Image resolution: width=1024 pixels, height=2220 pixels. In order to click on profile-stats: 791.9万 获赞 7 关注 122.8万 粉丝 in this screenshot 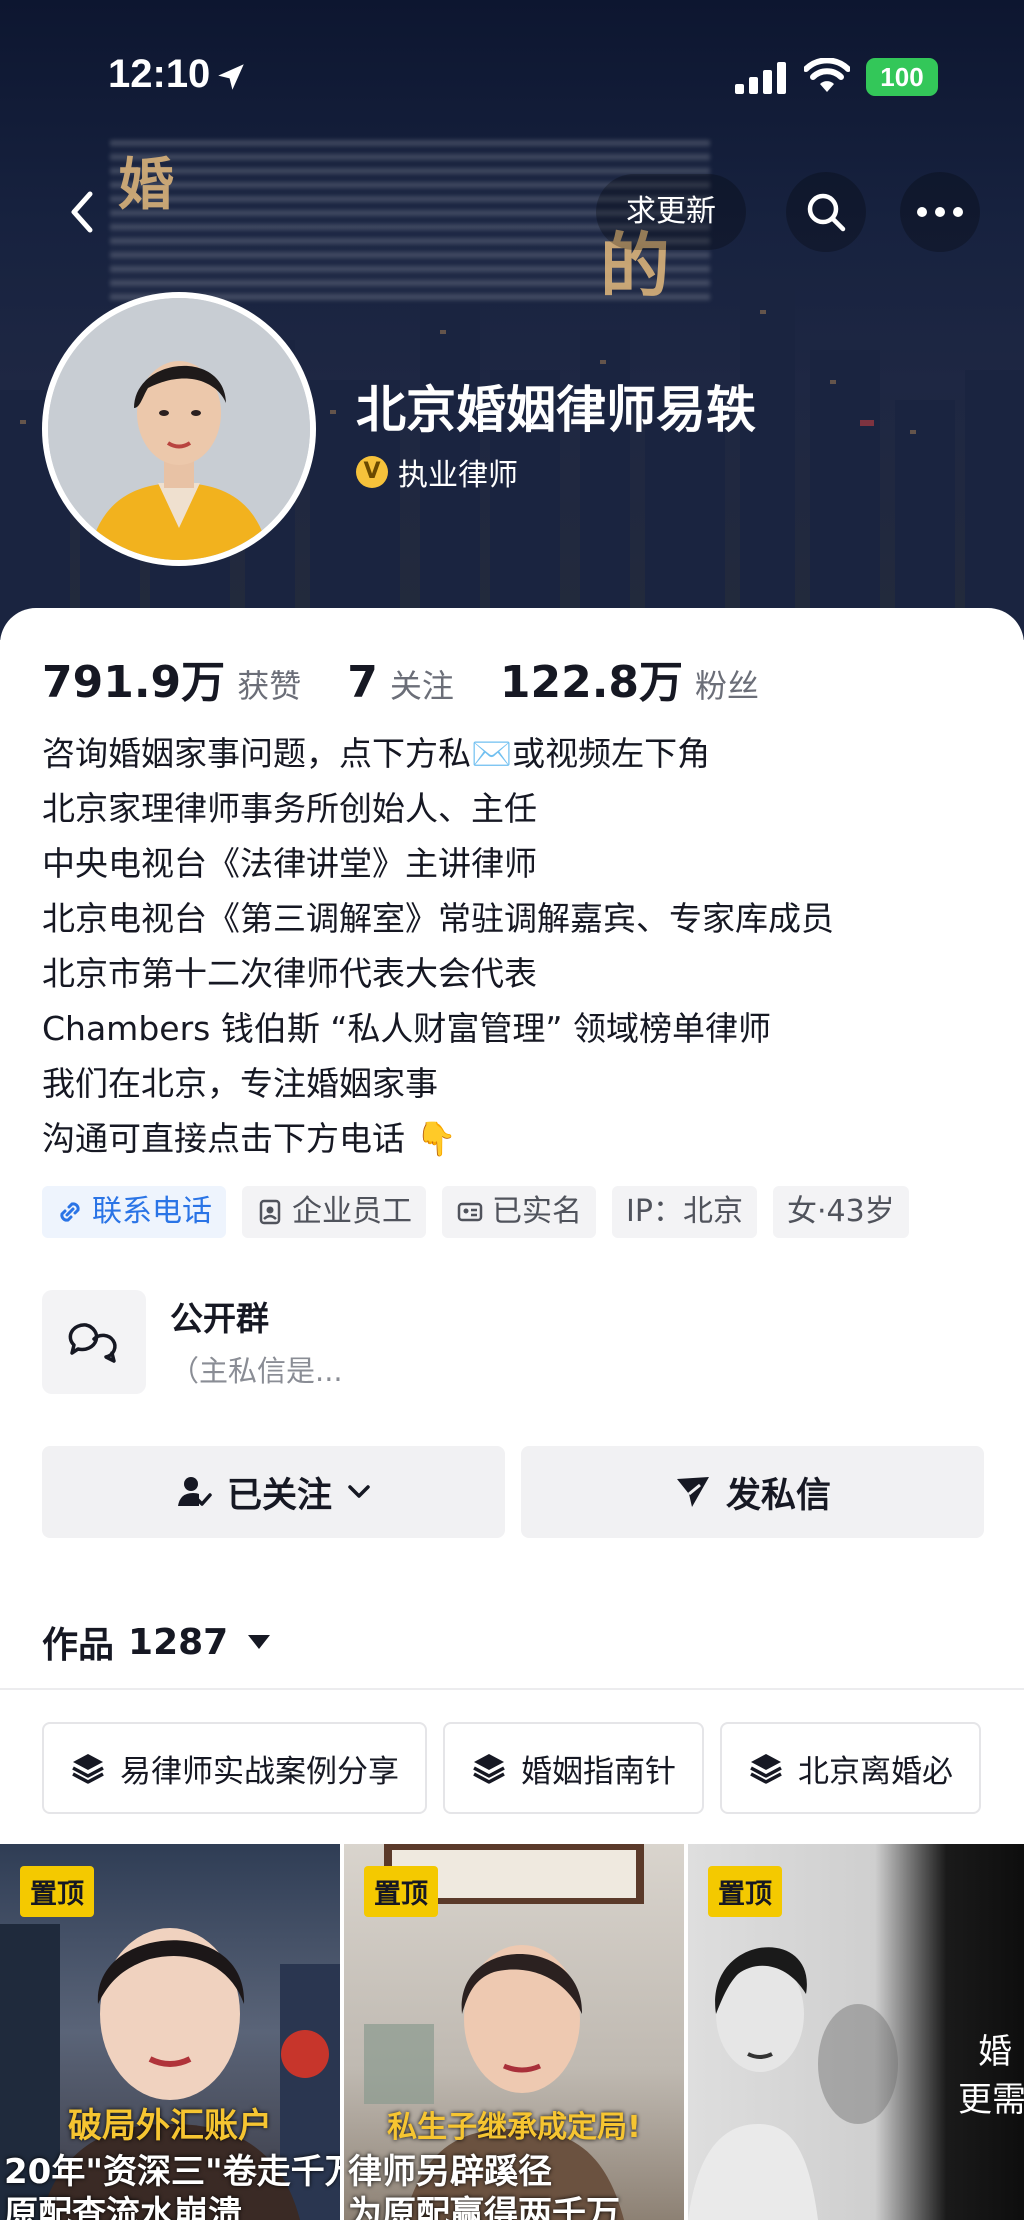, I will do `click(423, 678)`.